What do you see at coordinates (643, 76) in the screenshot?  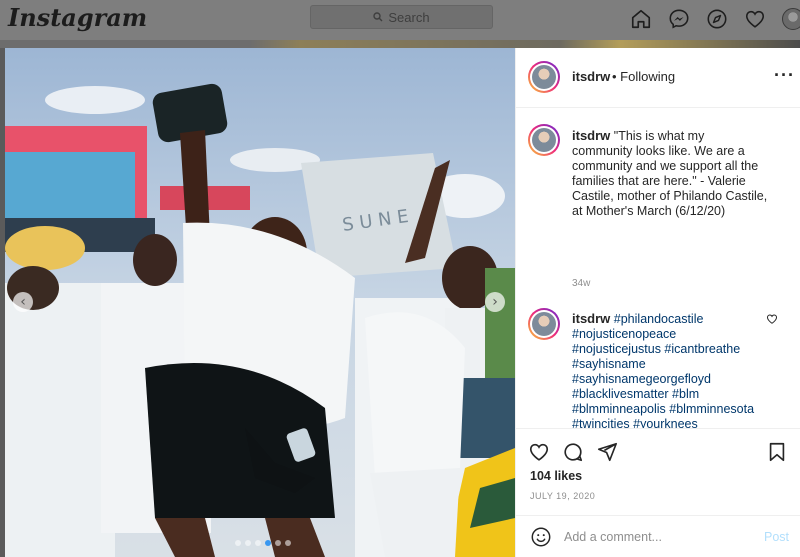 I see `following-status: • Following` at bounding box center [643, 76].